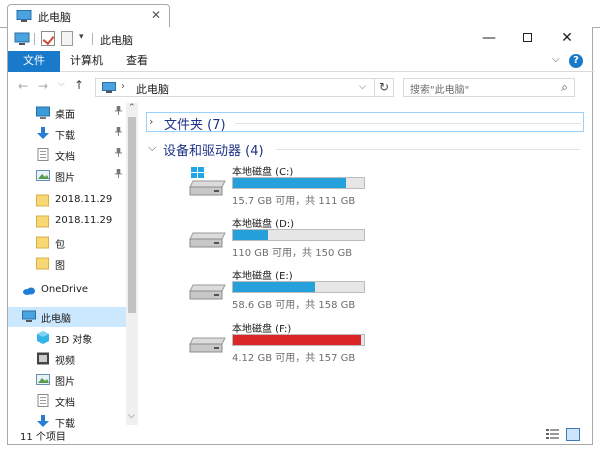 This screenshot has height=459, width=600. I want to click on drive-item: 本地磁盘 (D:) 110 GB 可用，共 150 GB, so click(288, 238).